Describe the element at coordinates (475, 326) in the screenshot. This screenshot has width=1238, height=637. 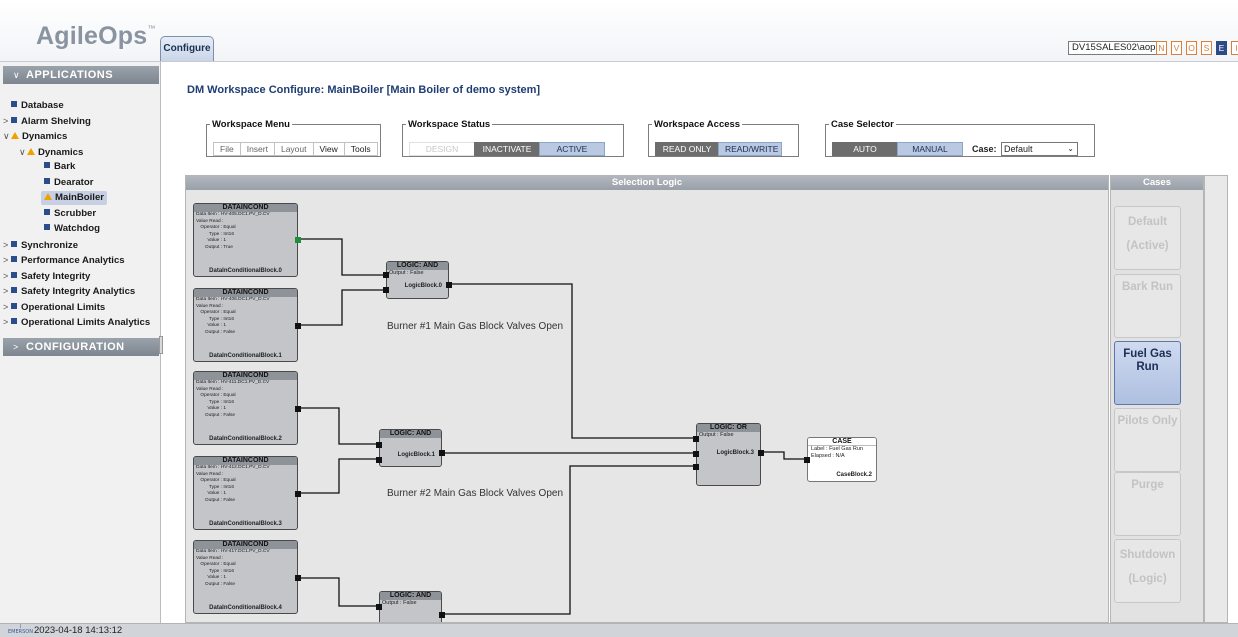
I see `annotation-burner-1: Burner #1 Main Gas Block Valves Open` at that location.